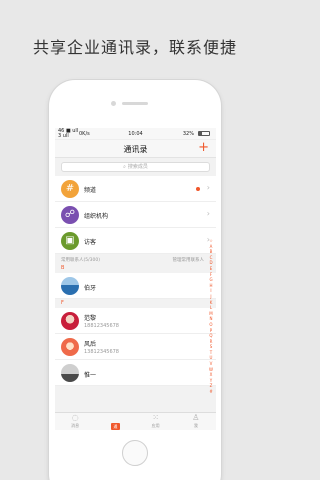  Describe the element at coordinates (135, 303) in the screenshot. I see `section-letter: F` at that location.